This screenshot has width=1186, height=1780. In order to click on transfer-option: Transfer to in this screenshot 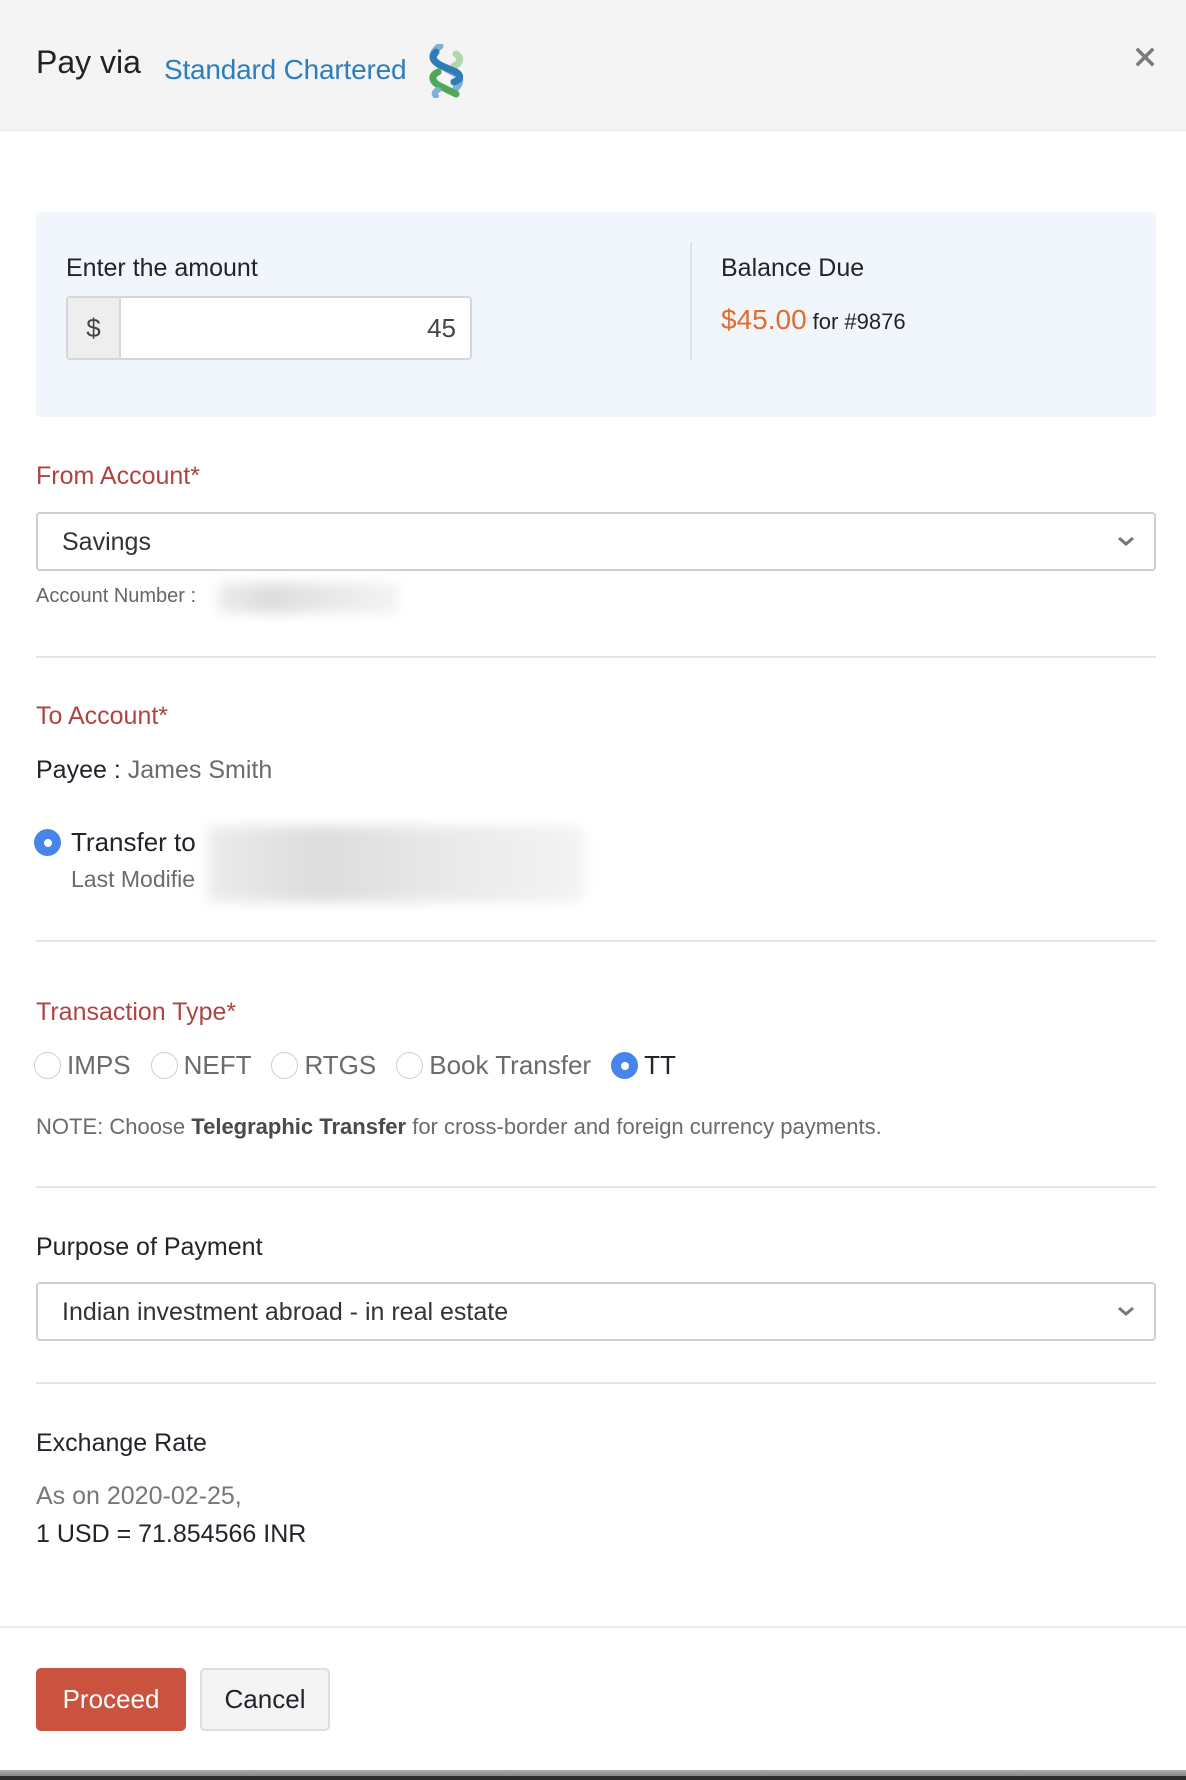, I will do `click(115, 842)`.